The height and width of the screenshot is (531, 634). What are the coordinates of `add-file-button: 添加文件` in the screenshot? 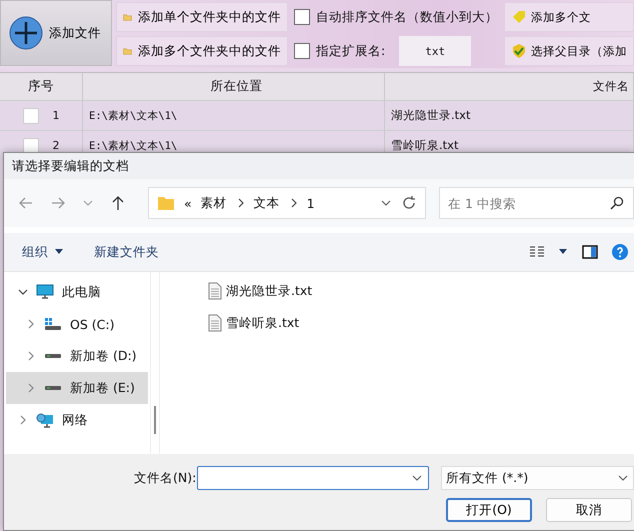 It's located at (56, 33).